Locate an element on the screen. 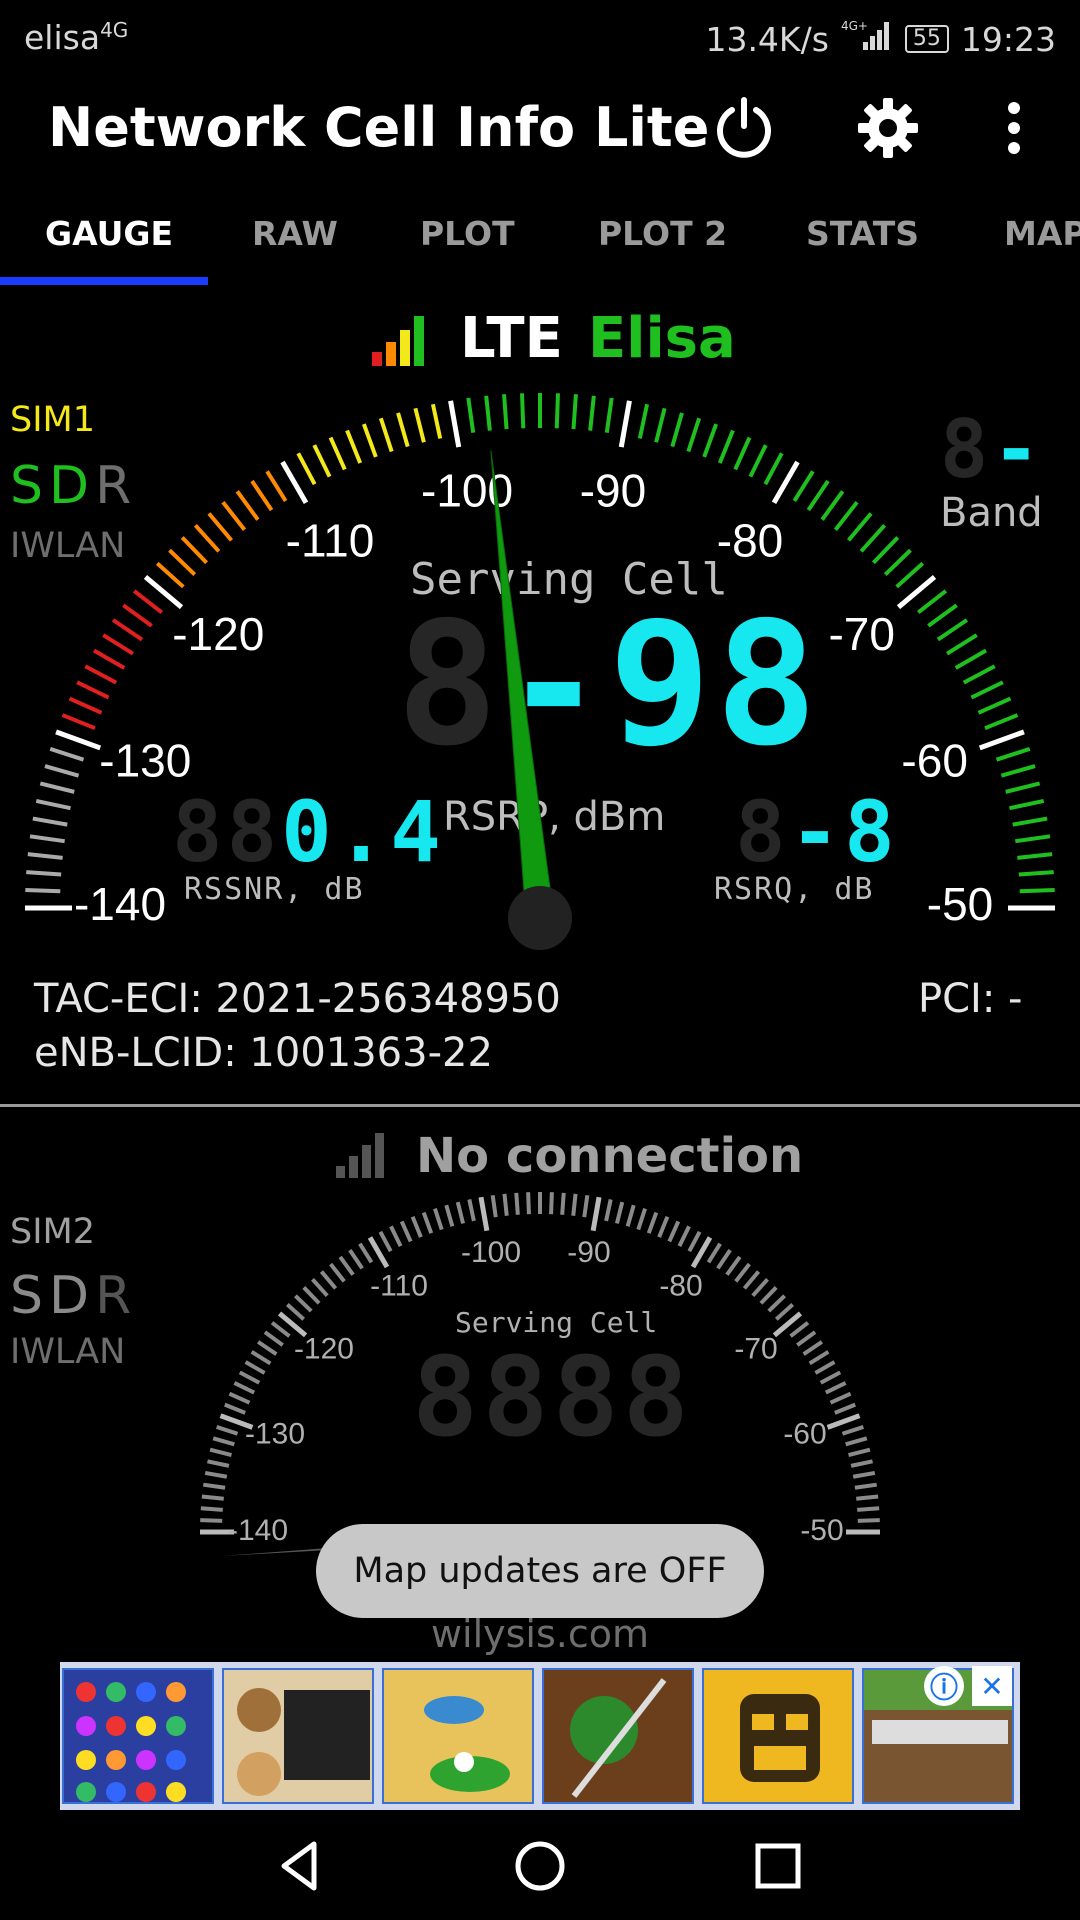 The image size is (1080, 1920). ad-fruit-ninja is located at coordinates (618, 1736).